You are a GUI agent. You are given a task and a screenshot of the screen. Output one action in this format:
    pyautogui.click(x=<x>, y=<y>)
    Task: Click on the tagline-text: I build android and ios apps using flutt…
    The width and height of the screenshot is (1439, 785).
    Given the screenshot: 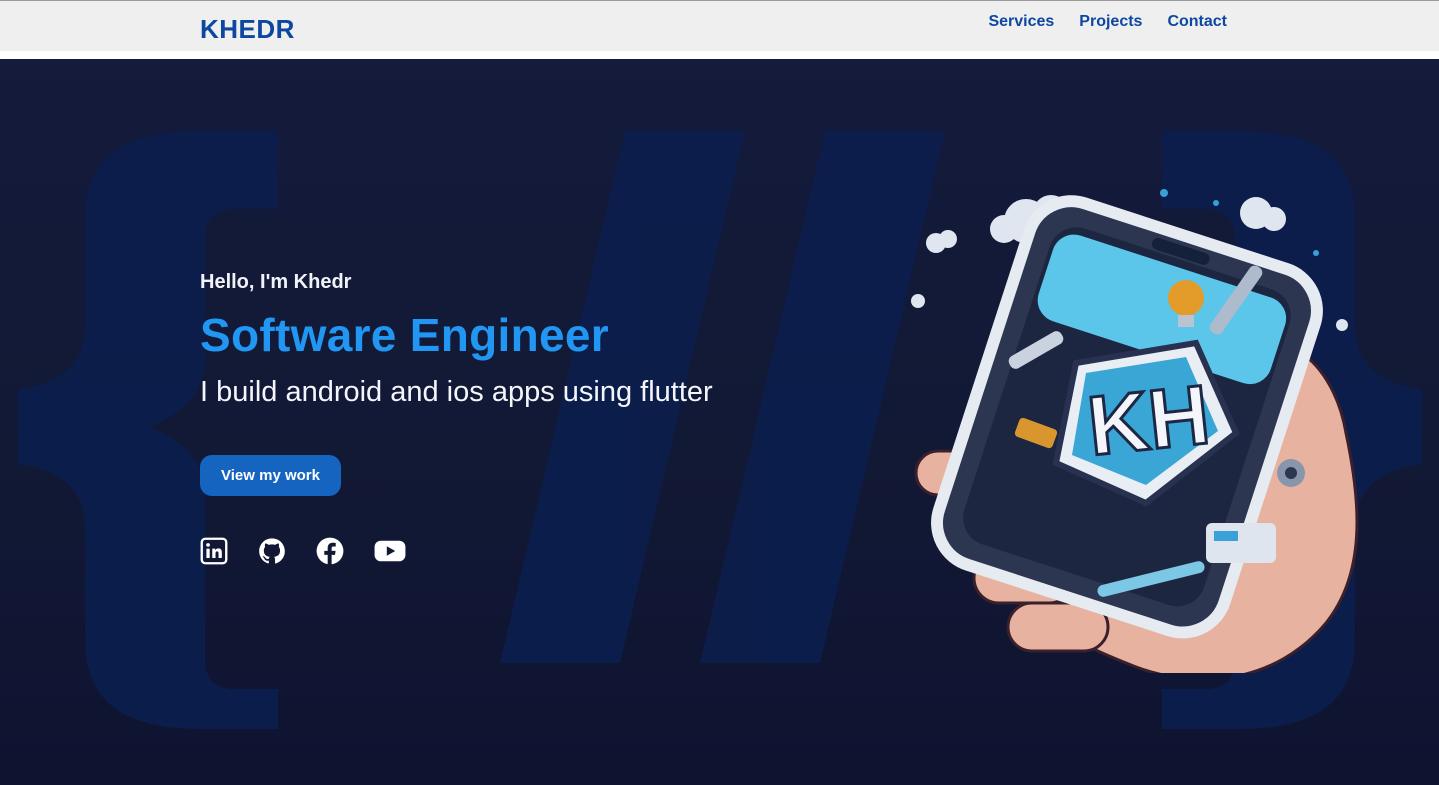 What is the action you would take?
    pyautogui.click(x=456, y=392)
    